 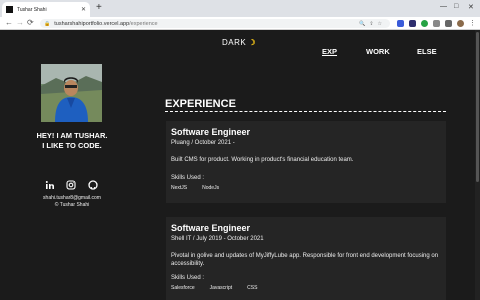 What do you see at coordinates (448, 23) in the screenshot?
I see `sidepanel-icon` at bounding box center [448, 23].